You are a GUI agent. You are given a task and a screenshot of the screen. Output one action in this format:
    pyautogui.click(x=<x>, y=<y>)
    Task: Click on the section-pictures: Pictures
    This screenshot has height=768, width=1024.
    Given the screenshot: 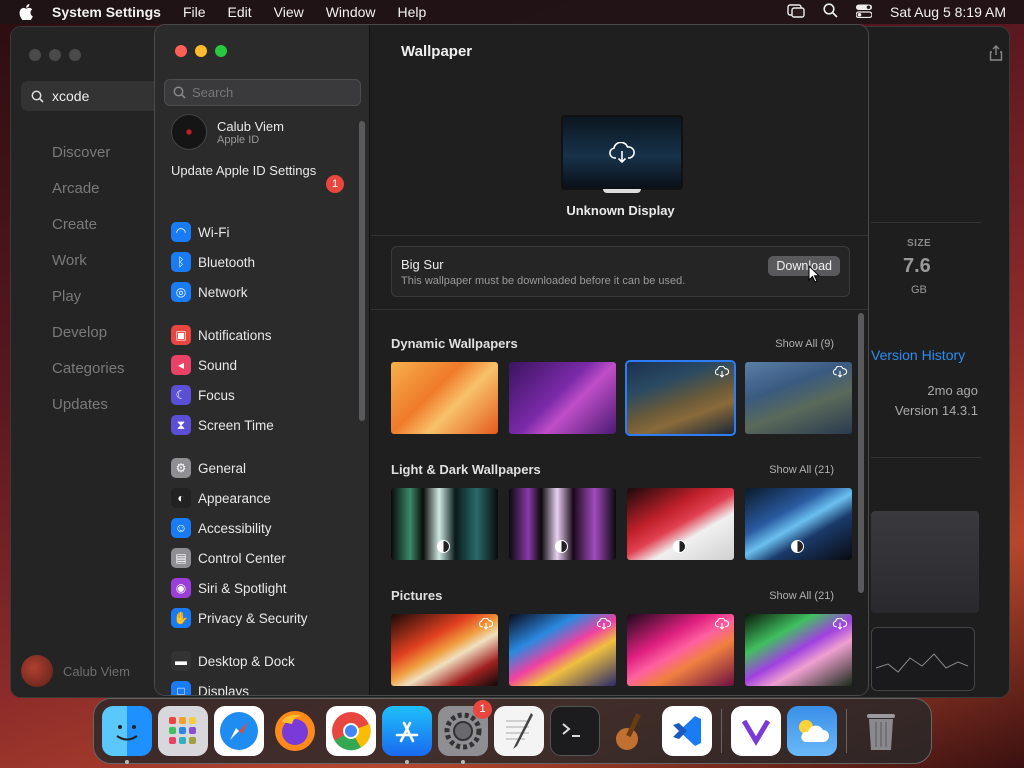 What is the action you would take?
    pyautogui.click(x=417, y=595)
    